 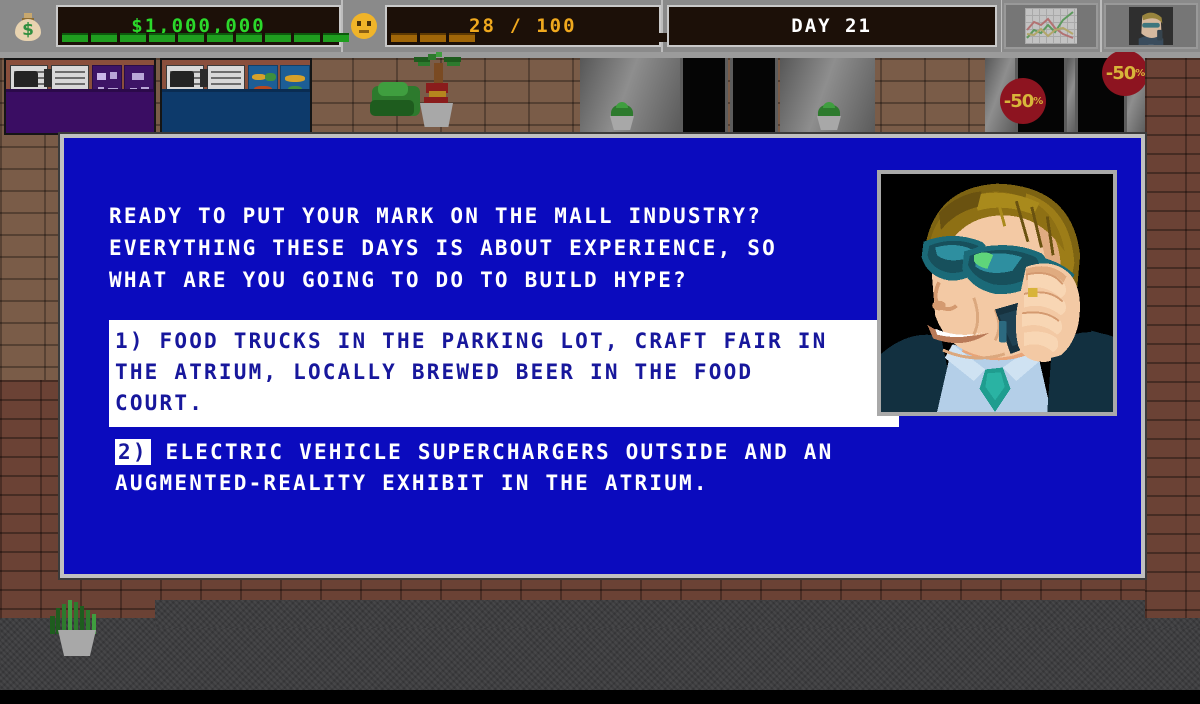 What do you see at coordinates (600, 697) in the screenshot?
I see `screen-footer` at bounding box center [600, 697].